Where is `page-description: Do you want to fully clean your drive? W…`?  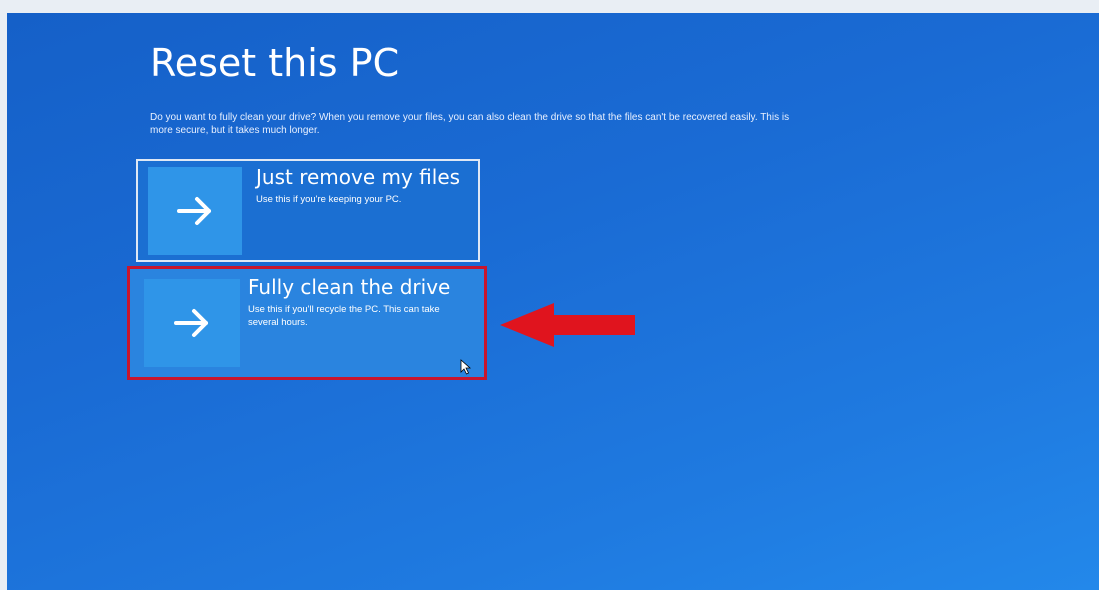
page-description: Do you want to fully clean your drive? W… is located at coordinates (470, 124).